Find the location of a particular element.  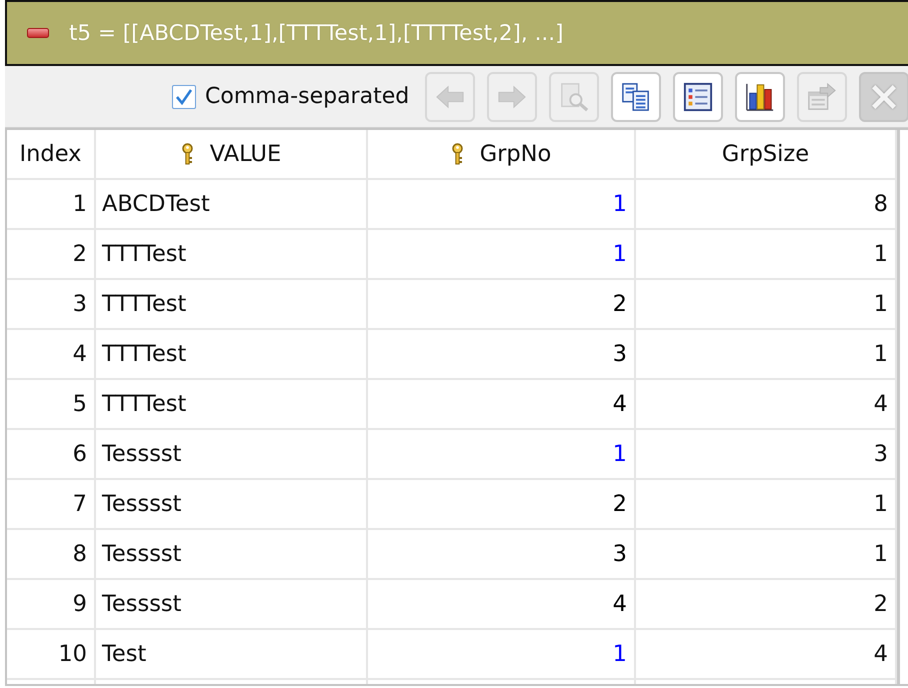

bar-chart-icon is located at coordinates (760, 97).